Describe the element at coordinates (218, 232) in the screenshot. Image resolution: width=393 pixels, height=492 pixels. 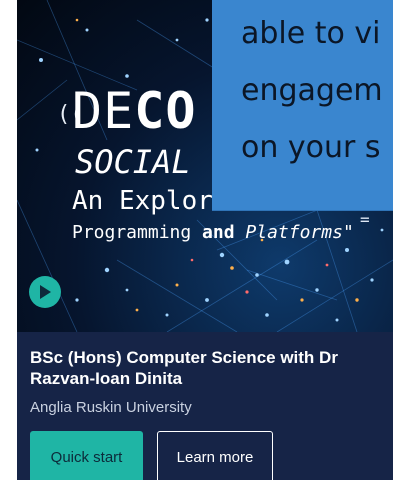
I see `hero-subtitle-part-2: and` at that location.